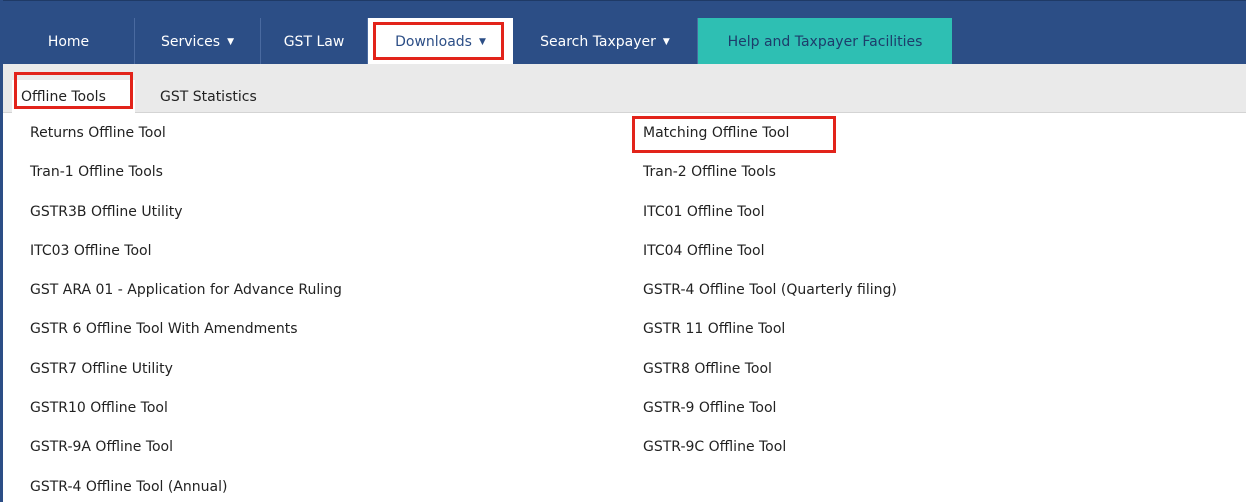 This screenshot has height=502, width=1246. What do you see at coordinates (164, 329) in the screenshot?
I see `link-gstr6-offline-tool: GSTR 6 Offline Tool With Amendments` at bounding box center [164, 329].